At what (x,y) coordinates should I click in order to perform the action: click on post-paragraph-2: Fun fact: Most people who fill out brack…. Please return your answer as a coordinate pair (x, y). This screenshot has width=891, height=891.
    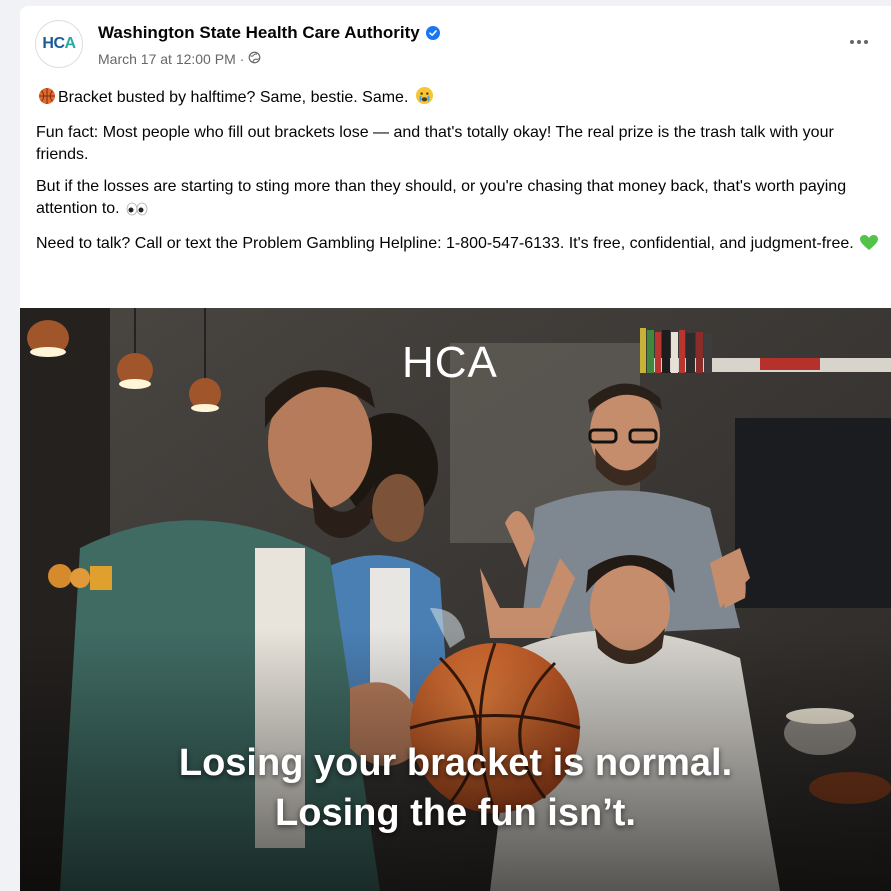
    Looking at the image, I should click on (435, 143).